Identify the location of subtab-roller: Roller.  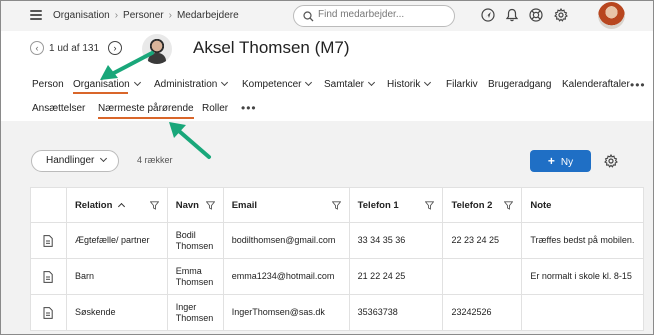
(215, 108).